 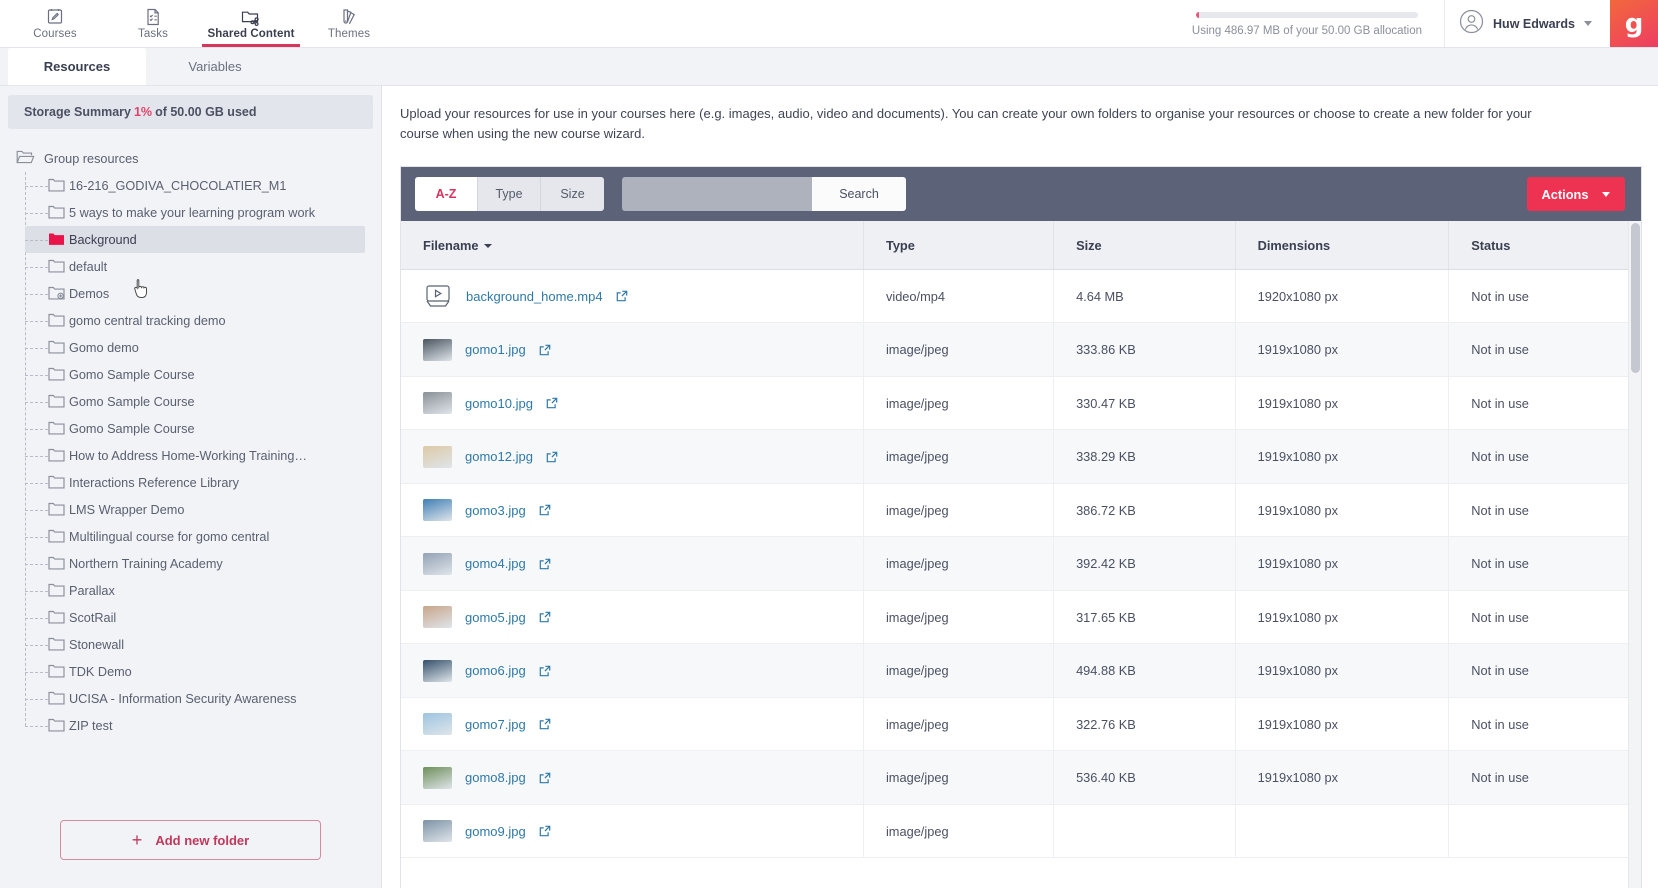 I want to click on tree-folder-item: TDK Demo, so click(x=203, y=671).